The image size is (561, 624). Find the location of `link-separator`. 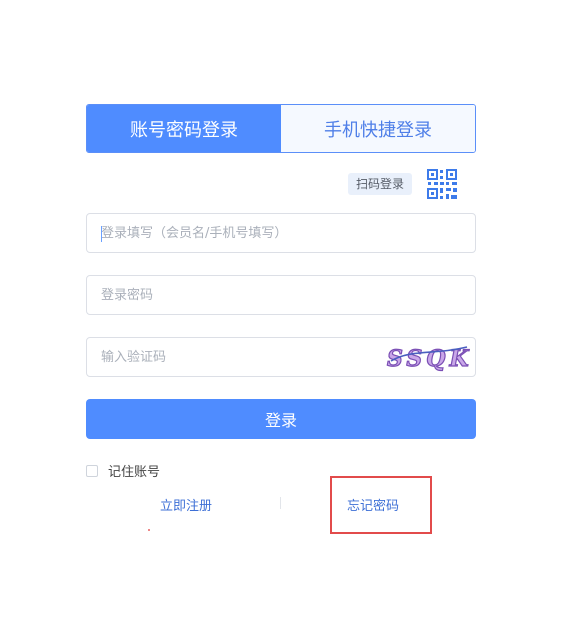

link-separator is located at coordinates (280, 503).